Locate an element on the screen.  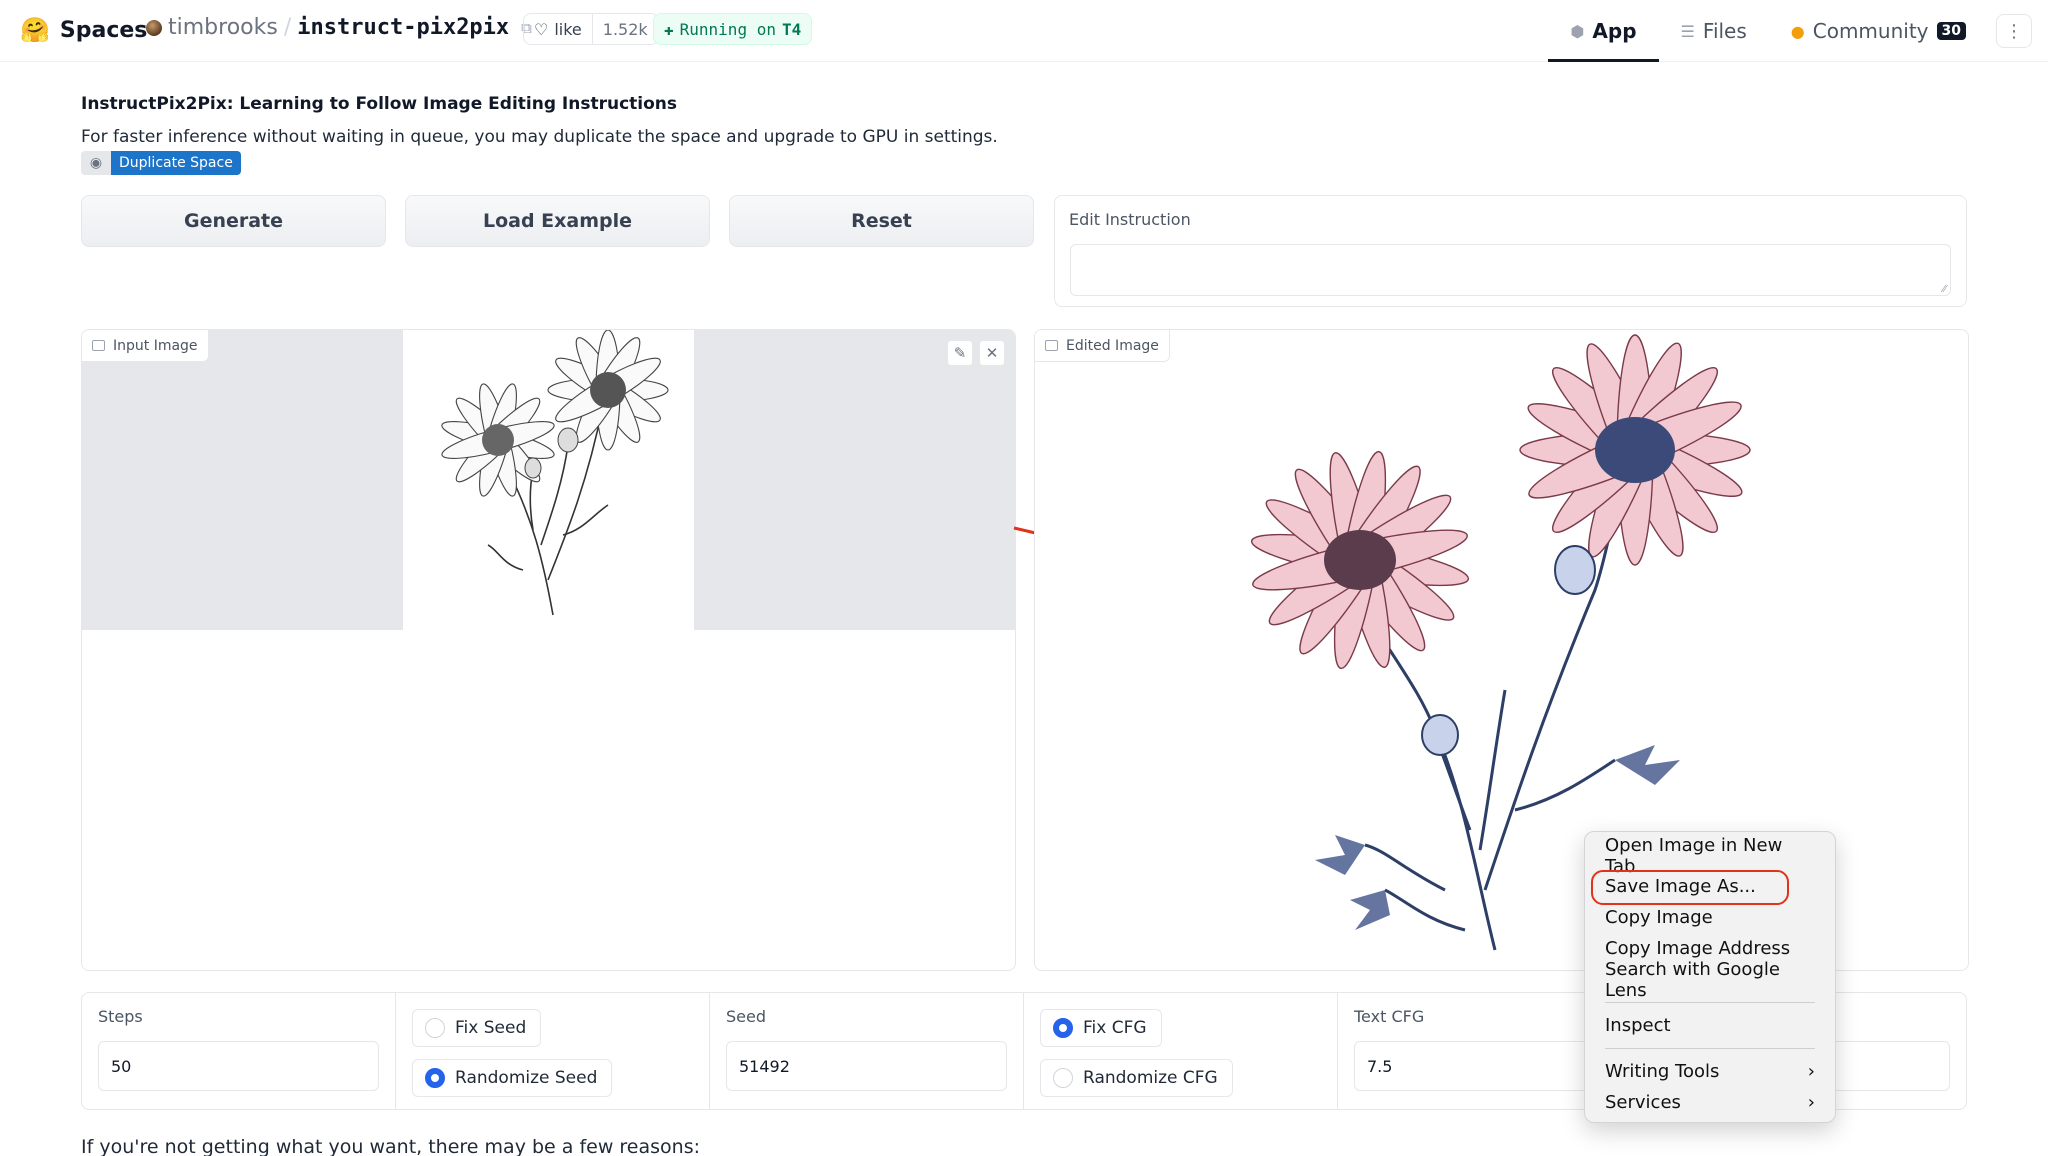
seed-mode-control: Fix Seed Randomize Seed is located at coordinates (553, 1051).